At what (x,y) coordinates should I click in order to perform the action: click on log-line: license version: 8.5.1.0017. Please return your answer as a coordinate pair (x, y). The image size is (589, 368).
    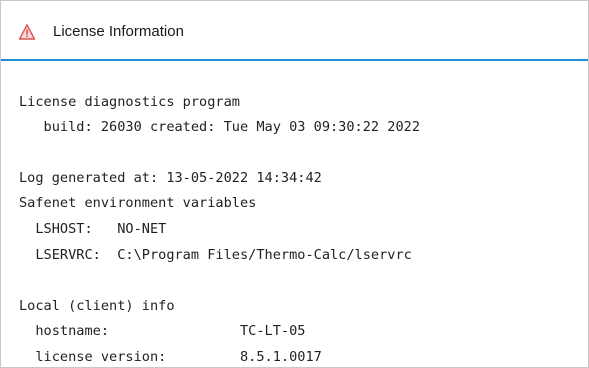
    Looking at the image, I should click on (170, 357).